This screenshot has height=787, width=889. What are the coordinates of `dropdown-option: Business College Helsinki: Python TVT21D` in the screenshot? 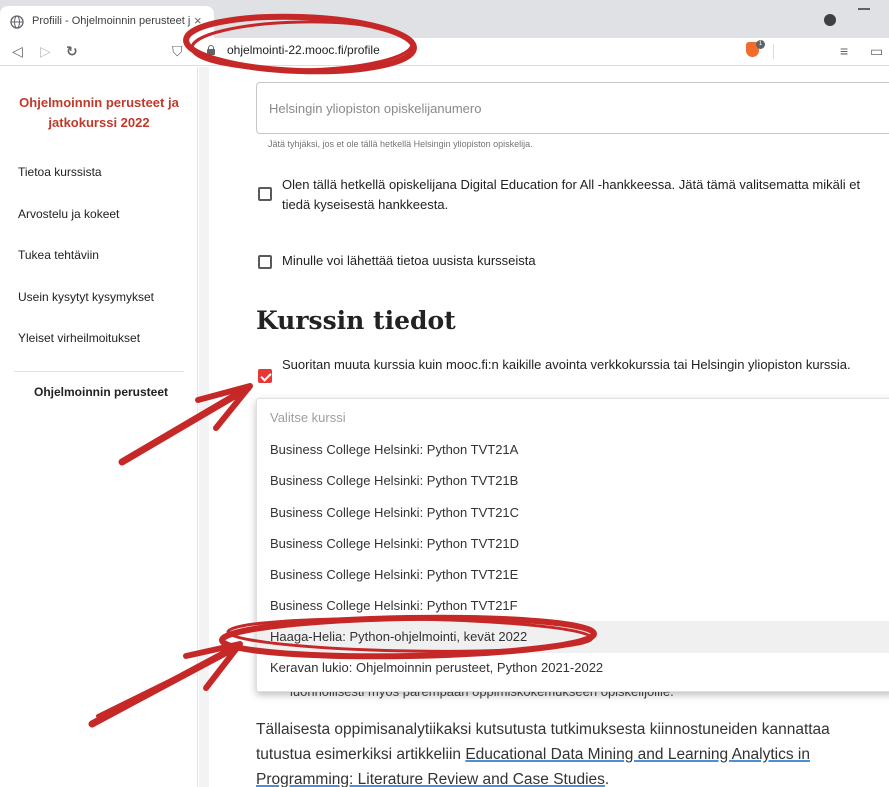 It's located at (573, 544).